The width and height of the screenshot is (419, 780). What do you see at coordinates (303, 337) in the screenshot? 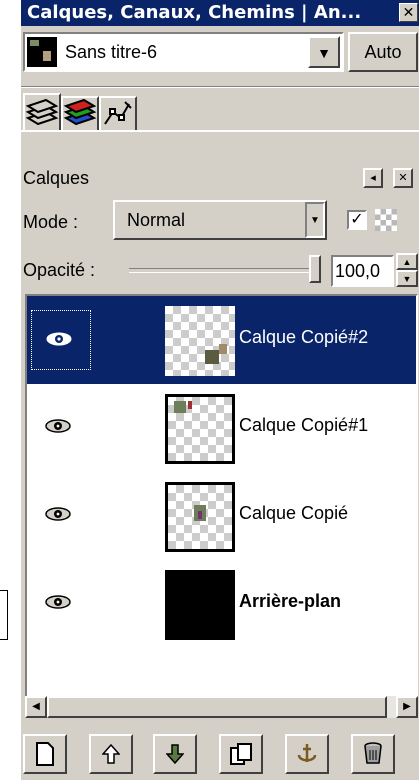
I see `layer-name: Calque Copié#2` at bounding box center [303, 337].